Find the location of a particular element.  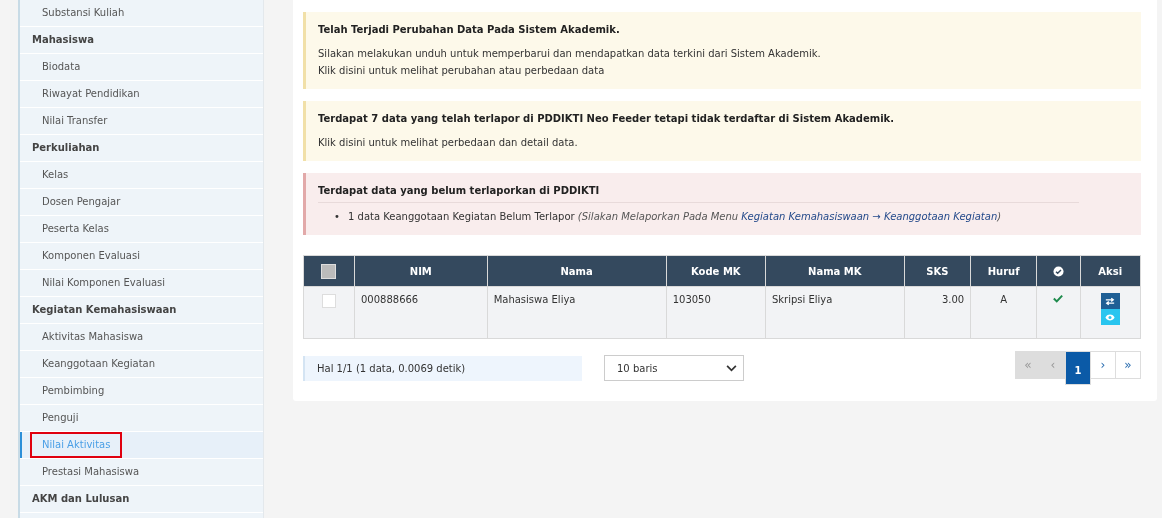

sidebar-item: Riwayat Pendidikan is located at coordinates (141, 94).